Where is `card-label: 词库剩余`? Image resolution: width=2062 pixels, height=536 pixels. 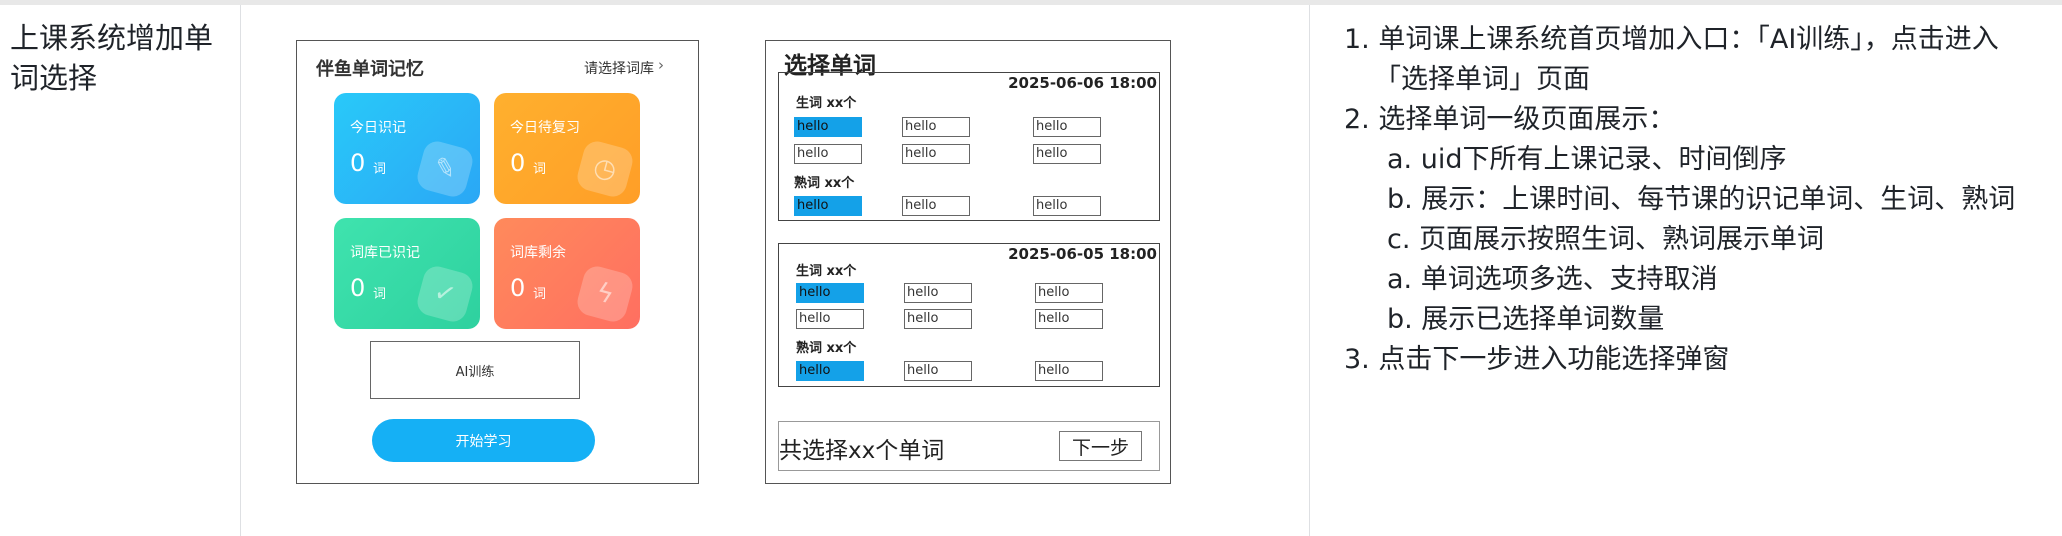 card-label: 词库剩余 is located at coordinates (538, 253).